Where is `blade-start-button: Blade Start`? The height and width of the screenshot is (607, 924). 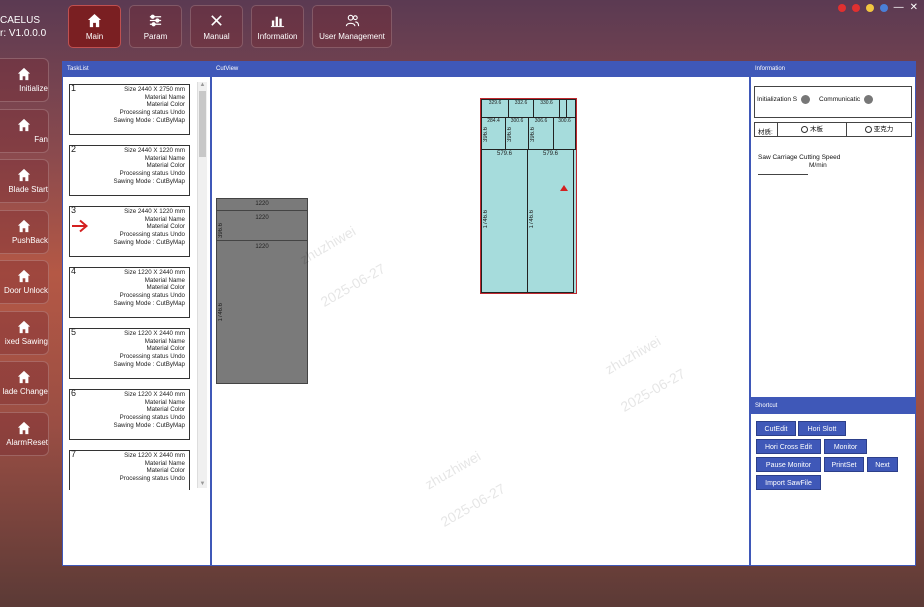 blade-start-button: Blade Start is located at coordinates (24, 181).